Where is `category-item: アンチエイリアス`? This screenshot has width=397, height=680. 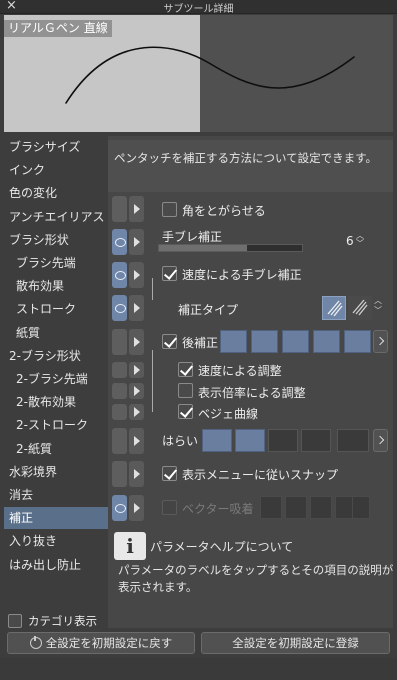
category-item: アンチエイリアス is located at coordinates (56, 217).